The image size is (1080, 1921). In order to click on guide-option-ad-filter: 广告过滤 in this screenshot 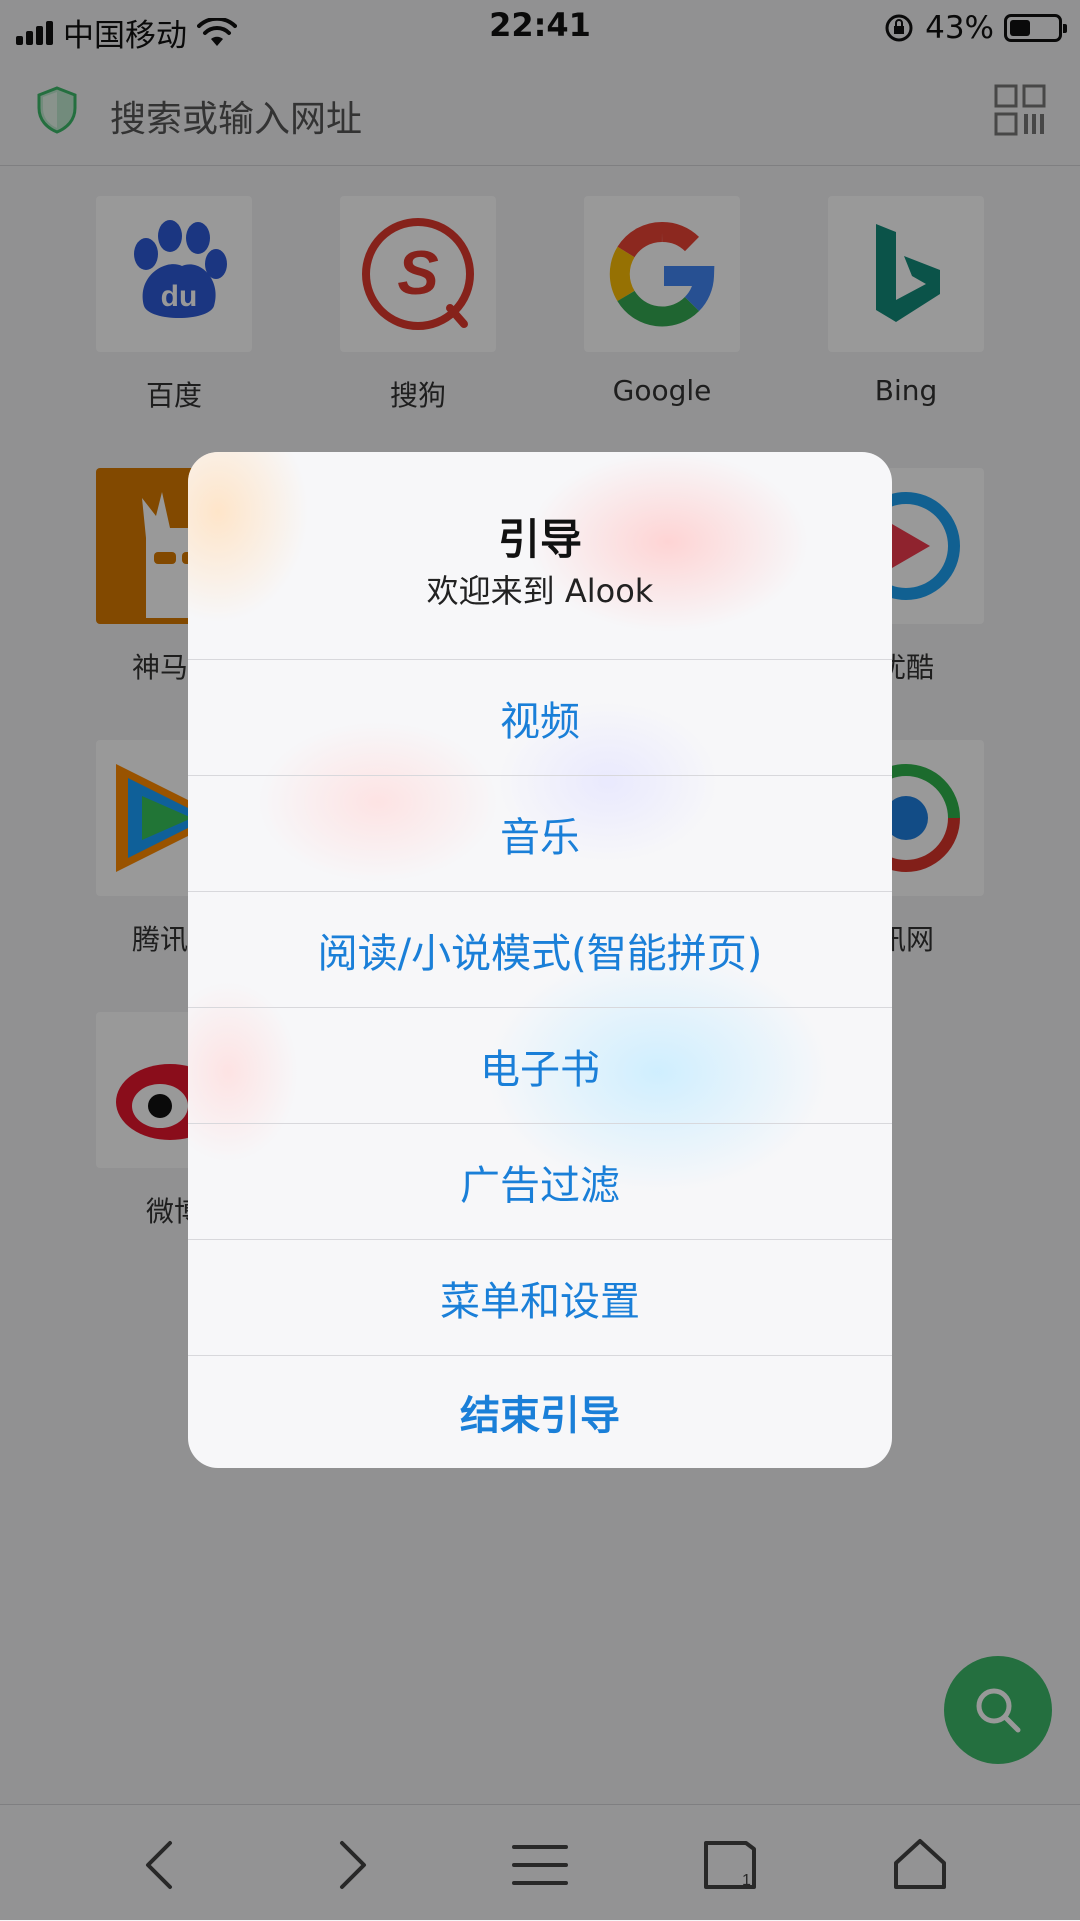, I will do `click(540, 1182)`.